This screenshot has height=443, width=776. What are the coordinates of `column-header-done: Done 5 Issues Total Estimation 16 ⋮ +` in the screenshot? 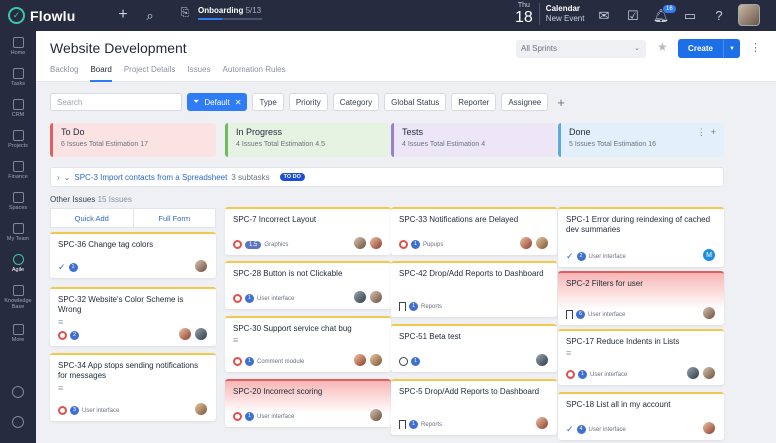 It's located at (641, 140).